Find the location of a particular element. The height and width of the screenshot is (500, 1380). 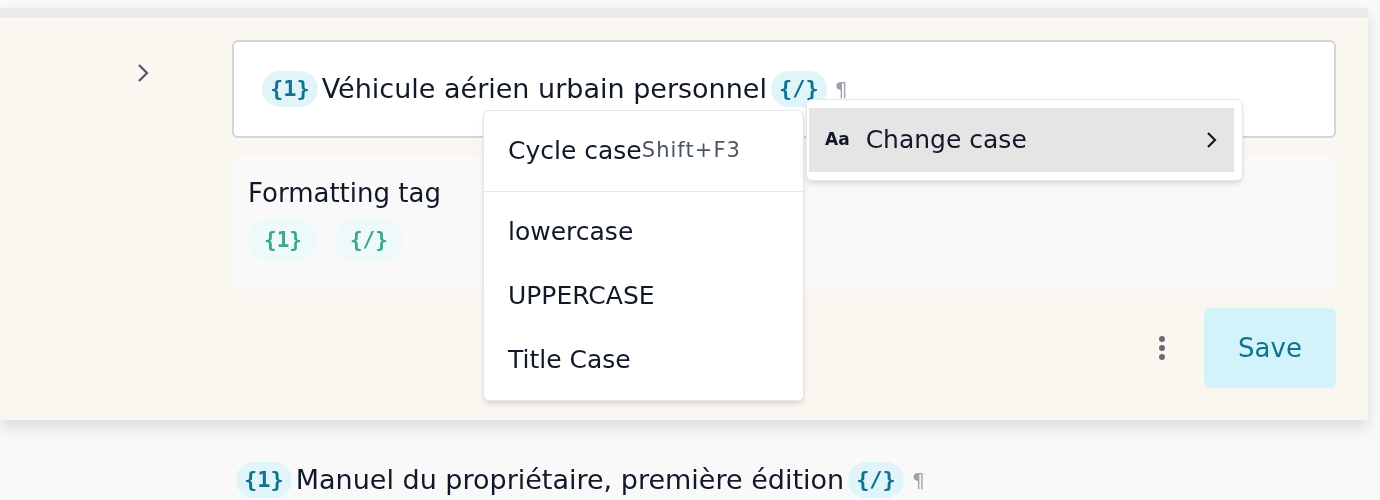

segment-text: Véhicule aérien urbain personnel is located at coordinates (544, 88).